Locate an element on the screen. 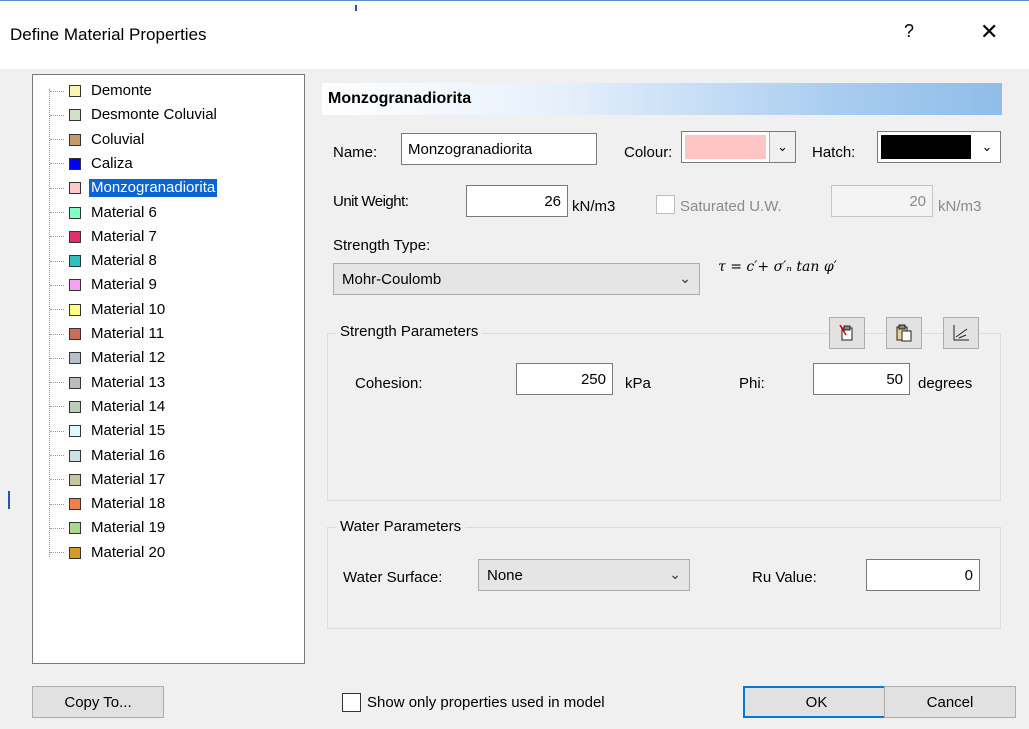 The height and width of the screenshot is (729, 1029). tree-item: Material 10 is located at coordinates (108, 310).